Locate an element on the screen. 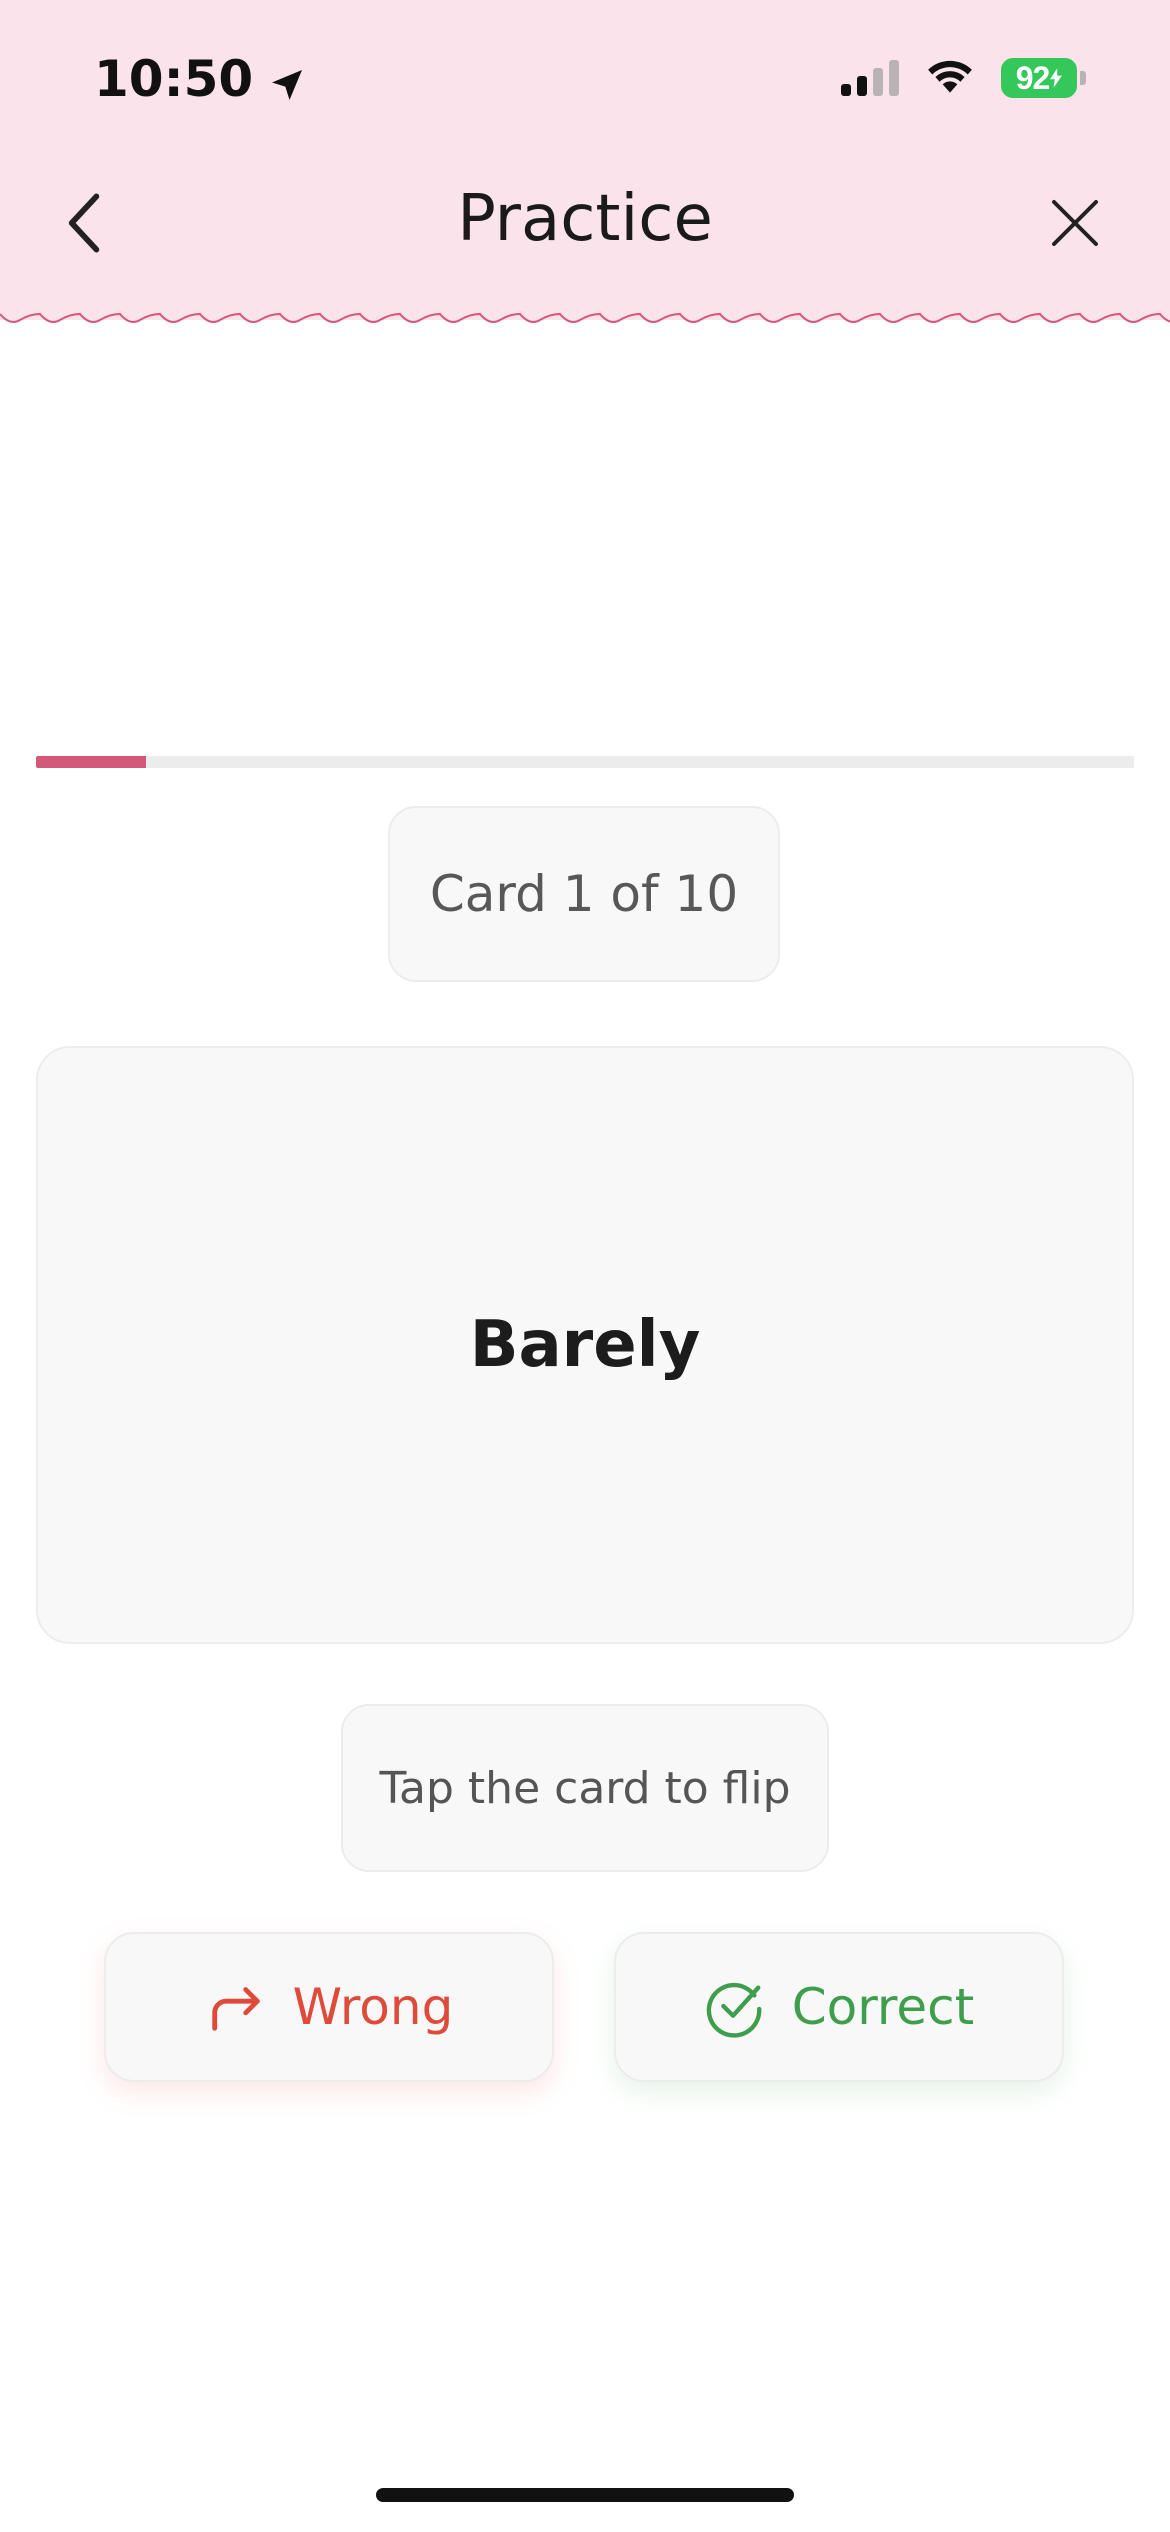 The width and height of the screenshot is (1170, 2532). redo-arrow-icon is located at coordinates (236, 2007).